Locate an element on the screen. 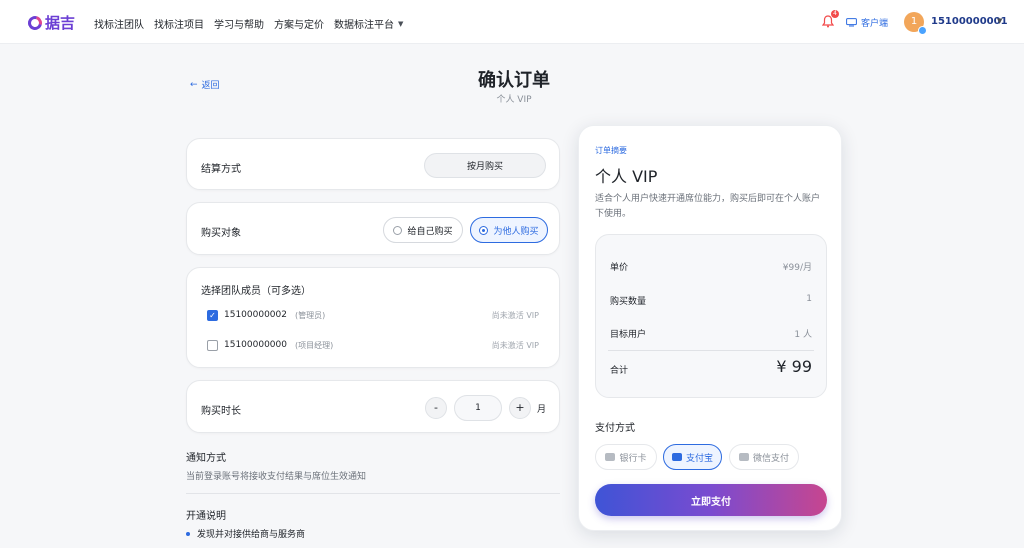 Image resolution: width=1024 pixels, height=548 pixels. price-row: 单价 ¥99/月 is located at coordinates (711, 266).